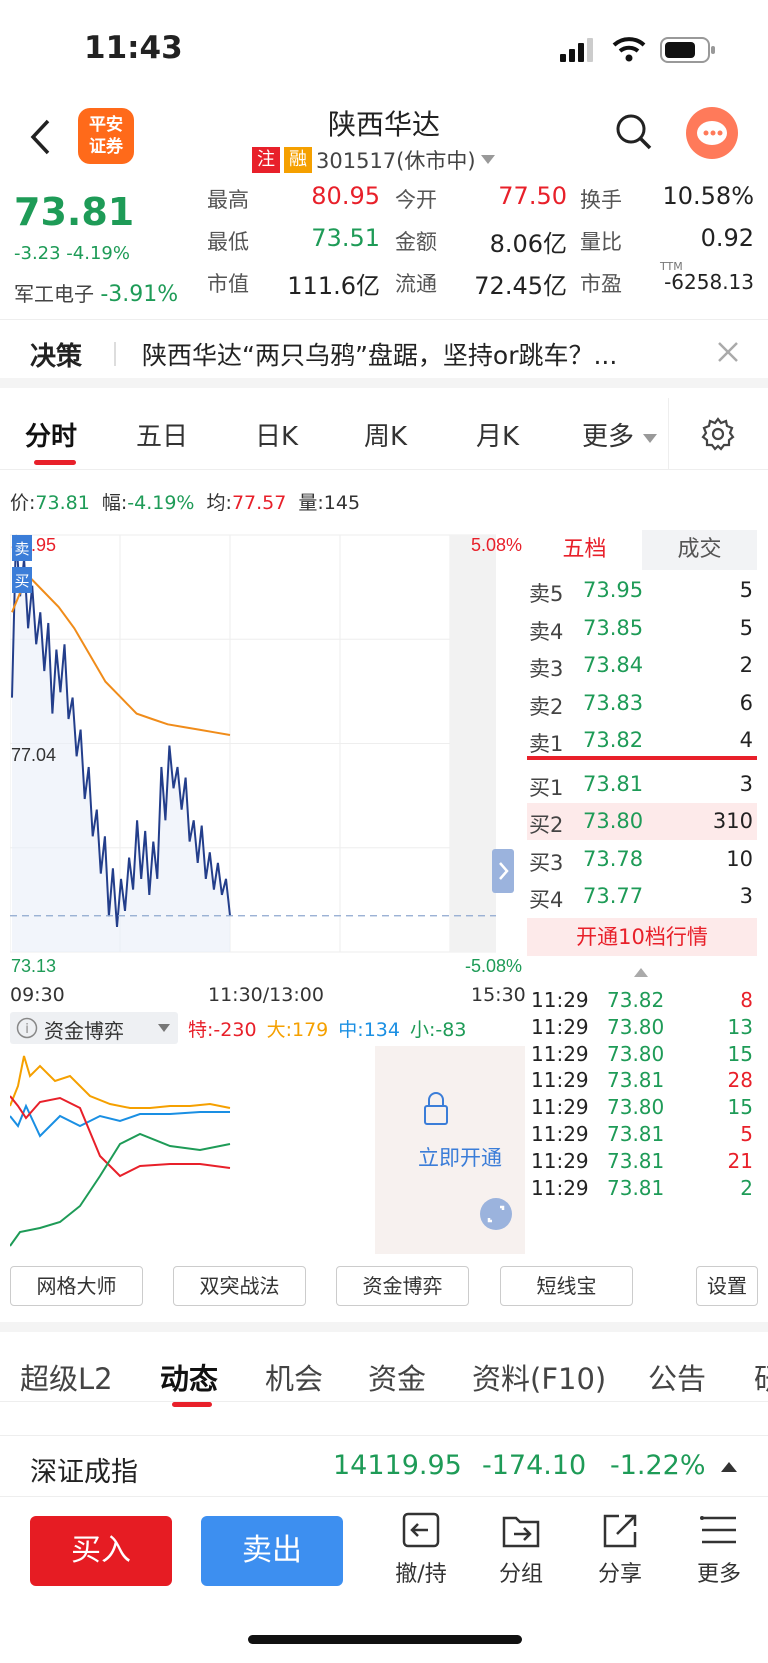 The height and width of the screenshot is (1663, 768). What do you see at coordinates (72, 253) in the screenshot?
I see `price-change: -3.23 -4.19%` at bounding box center [72, 253].